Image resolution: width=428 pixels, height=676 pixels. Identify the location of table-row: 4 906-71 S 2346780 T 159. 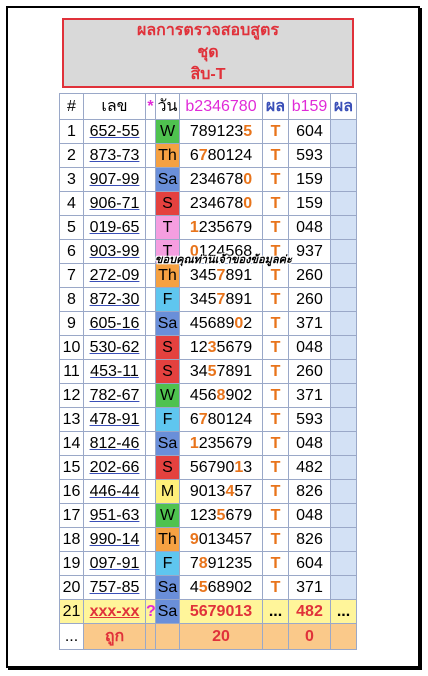
(208, 203).